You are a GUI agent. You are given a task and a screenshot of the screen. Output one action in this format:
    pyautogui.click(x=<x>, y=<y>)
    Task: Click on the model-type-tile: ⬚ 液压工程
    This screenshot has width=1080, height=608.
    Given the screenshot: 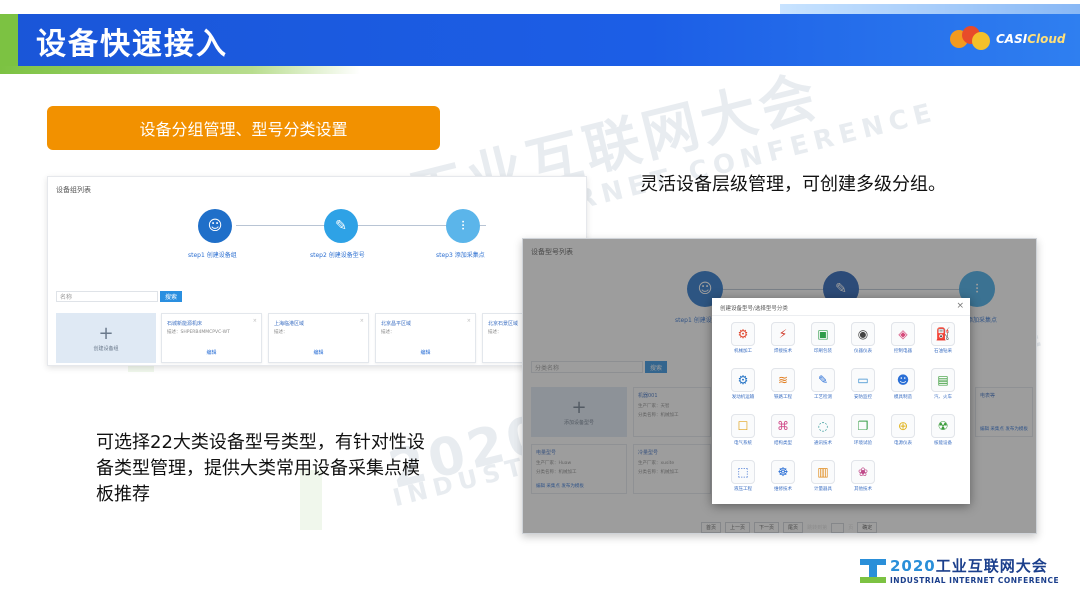 What is the action you would take?
    pyautogui.click(x=743, y=478)
    